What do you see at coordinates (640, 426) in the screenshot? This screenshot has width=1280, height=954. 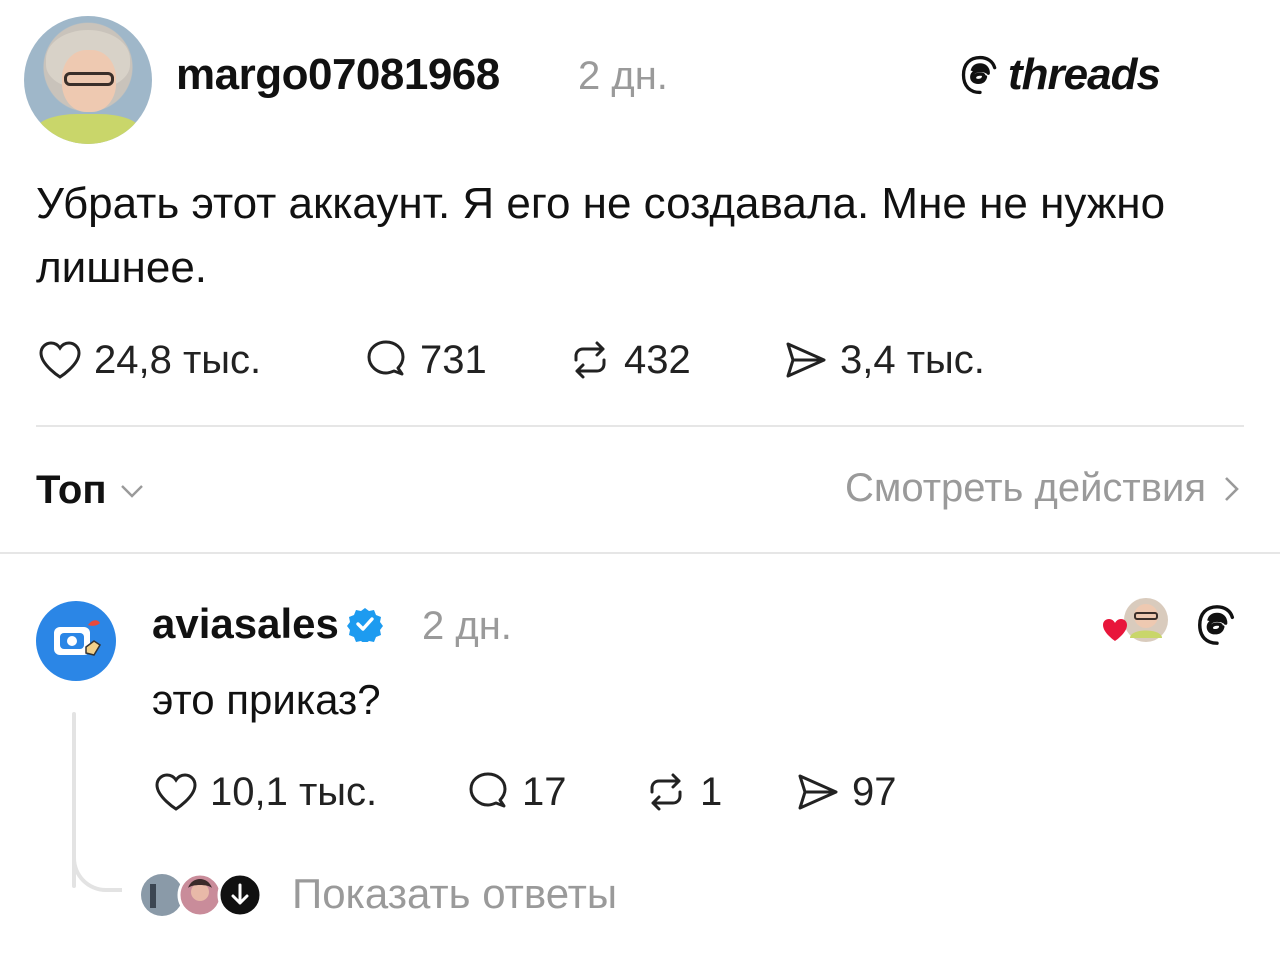 I see `divider` at bounding box center [640, 426].